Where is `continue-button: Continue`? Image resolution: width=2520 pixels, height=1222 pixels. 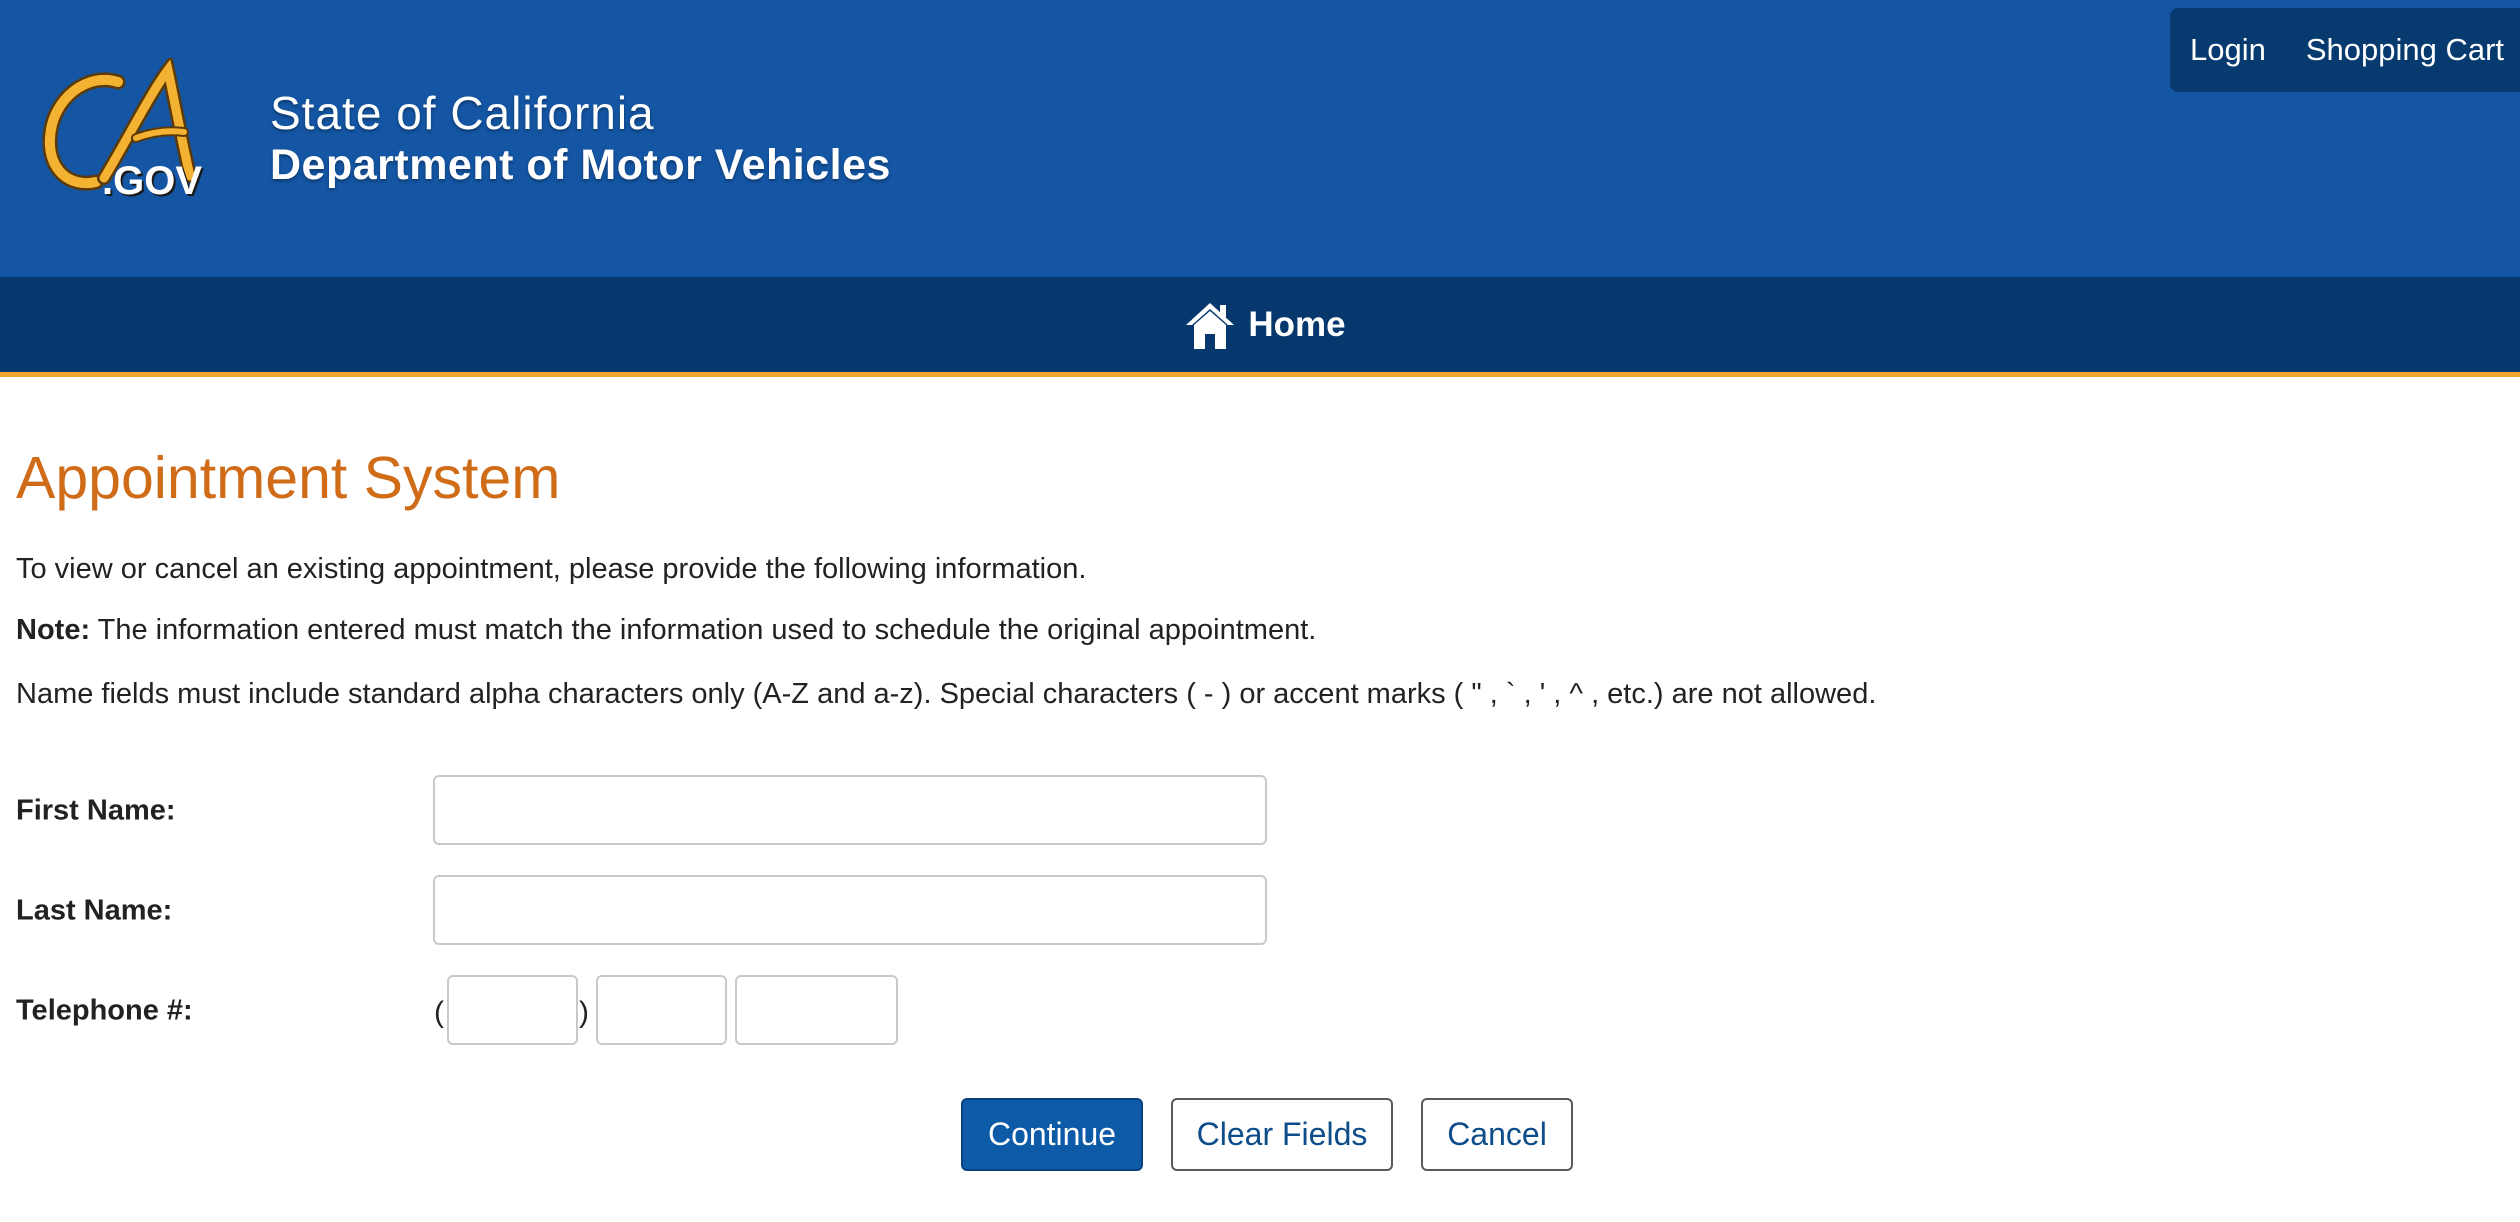 continue-button: Continue is located at coordinates (1052, 1134).